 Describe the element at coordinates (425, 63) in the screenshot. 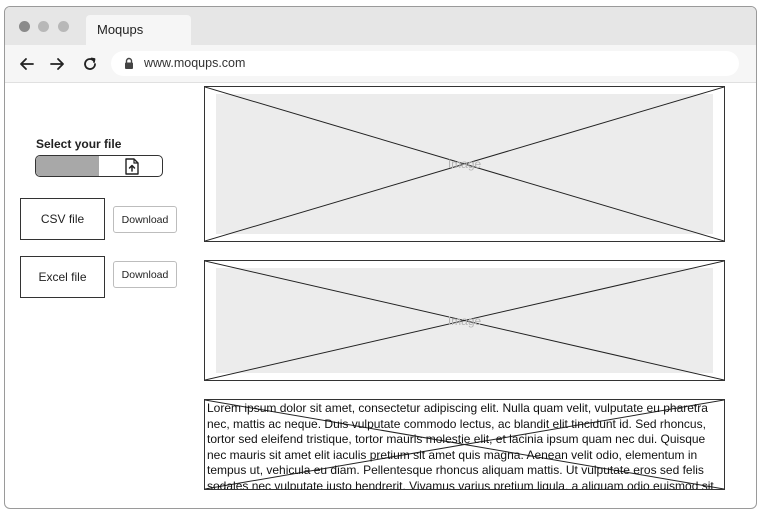

I see `url-field: www.moqups.com` at that location.